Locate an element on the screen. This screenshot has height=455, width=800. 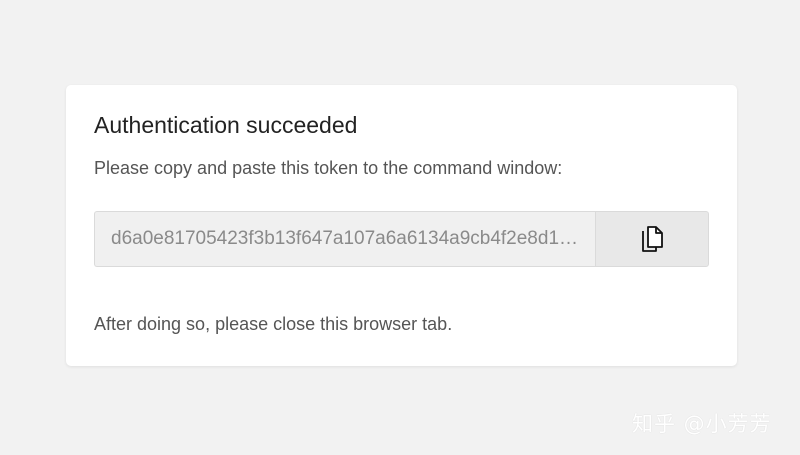
token-field-group is located at coordinates (401, 239).